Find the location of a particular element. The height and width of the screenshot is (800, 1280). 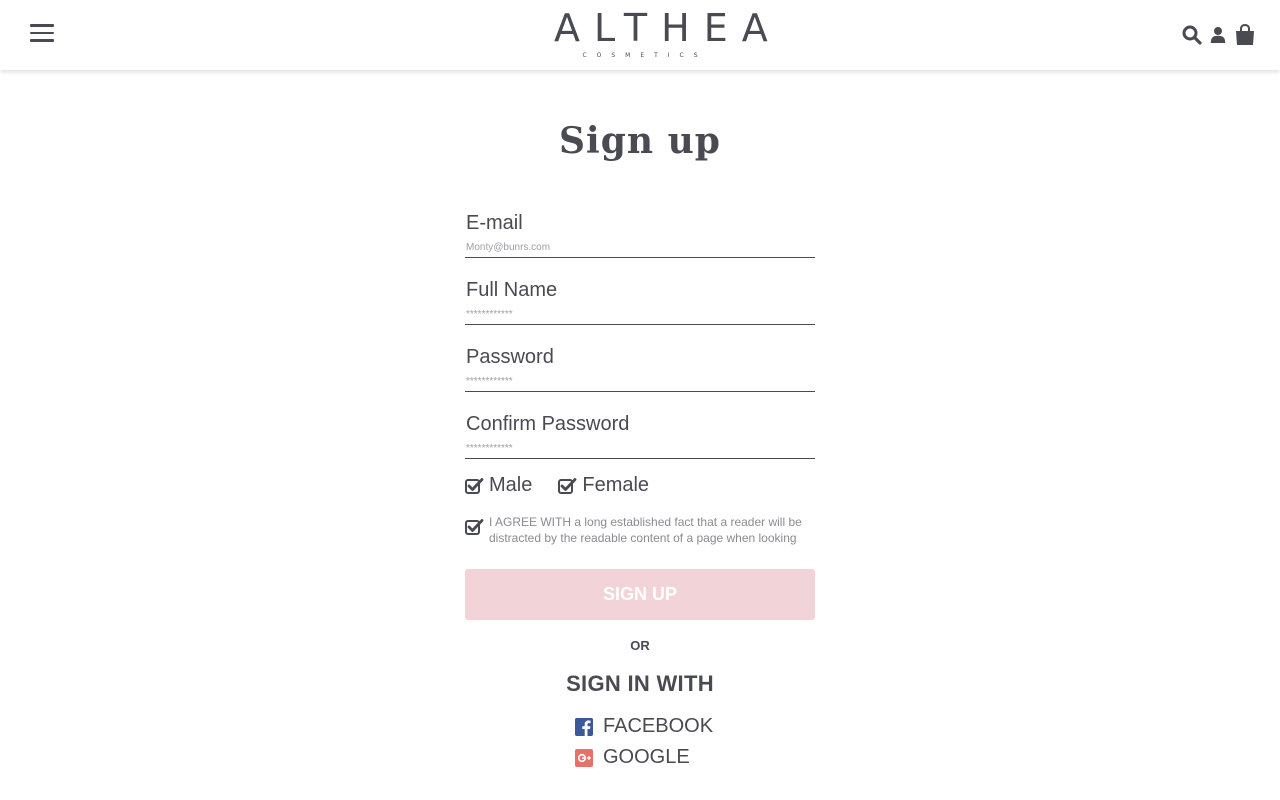

althea-logo: ALTHEA COSMETICS is located at coordinates (661, 33).